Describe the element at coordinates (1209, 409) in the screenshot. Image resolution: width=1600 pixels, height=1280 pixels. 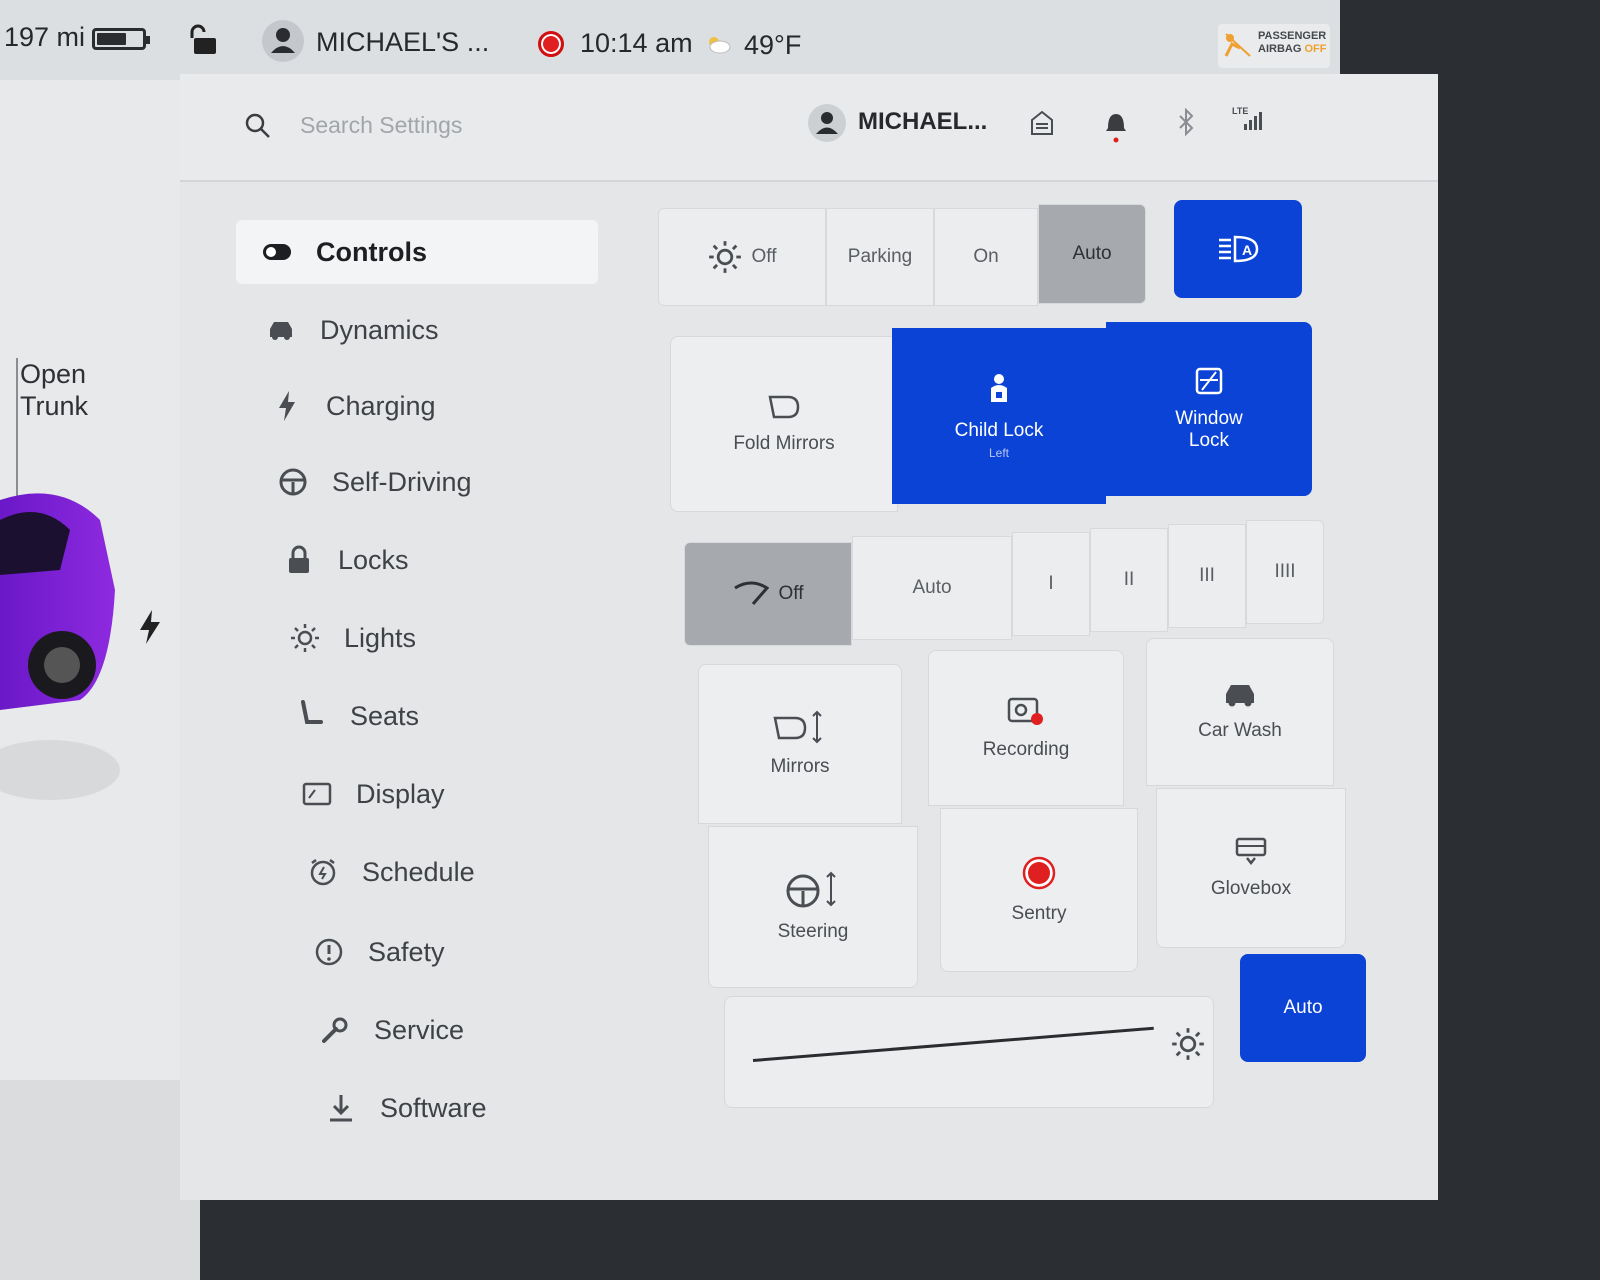
I see `window-lock-button: Window Lock` at that location.